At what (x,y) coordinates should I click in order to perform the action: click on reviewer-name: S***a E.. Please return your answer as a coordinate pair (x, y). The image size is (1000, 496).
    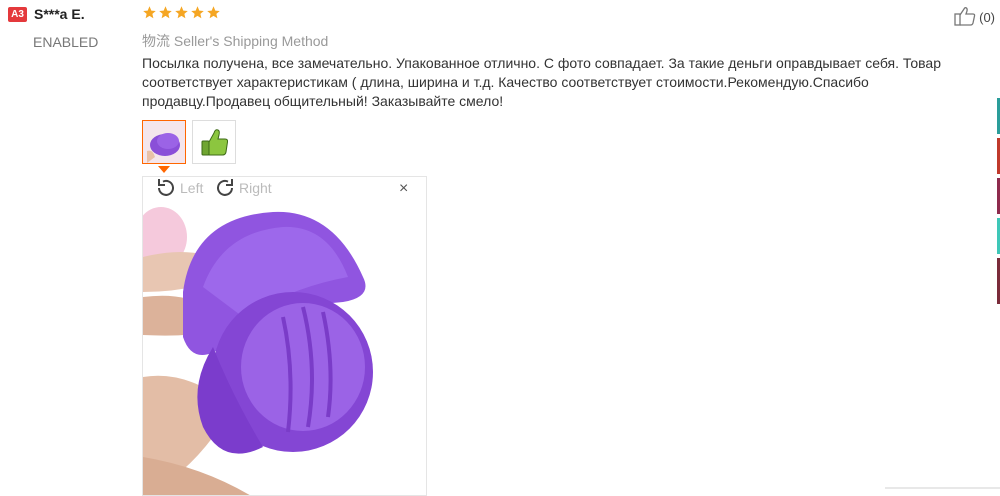
    Looking at the image, I should click on (59, 14).